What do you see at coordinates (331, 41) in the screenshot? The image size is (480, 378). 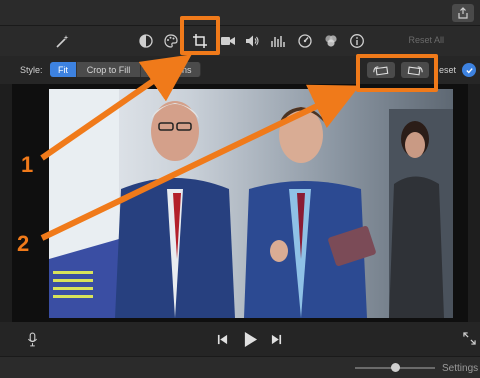 I see `filter-icon` at bounding box center [331, 41].